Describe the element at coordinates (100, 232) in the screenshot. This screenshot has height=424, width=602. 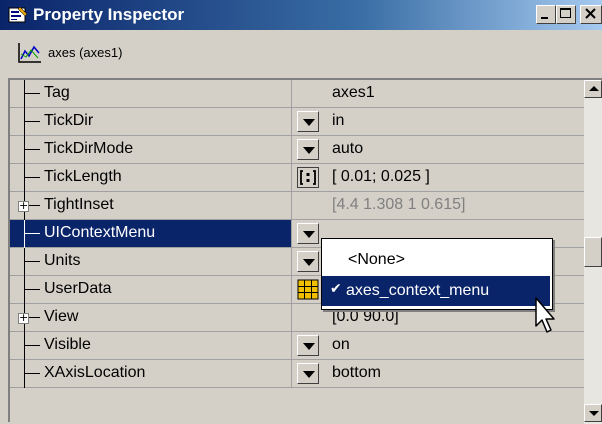
I see `property-name: UIContextMenu` at that location.